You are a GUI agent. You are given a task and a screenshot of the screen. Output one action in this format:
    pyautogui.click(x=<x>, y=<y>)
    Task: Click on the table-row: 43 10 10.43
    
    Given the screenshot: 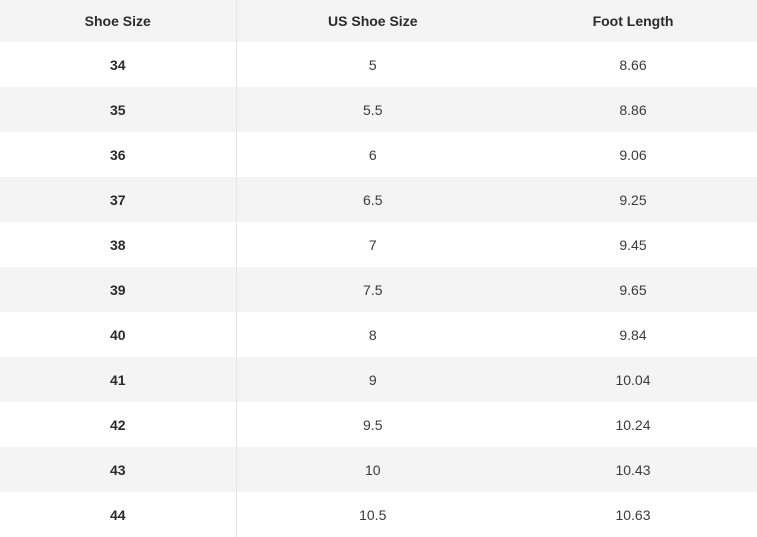 What is the action you would take?
    pyautogui.click(x=378, y=469)
    